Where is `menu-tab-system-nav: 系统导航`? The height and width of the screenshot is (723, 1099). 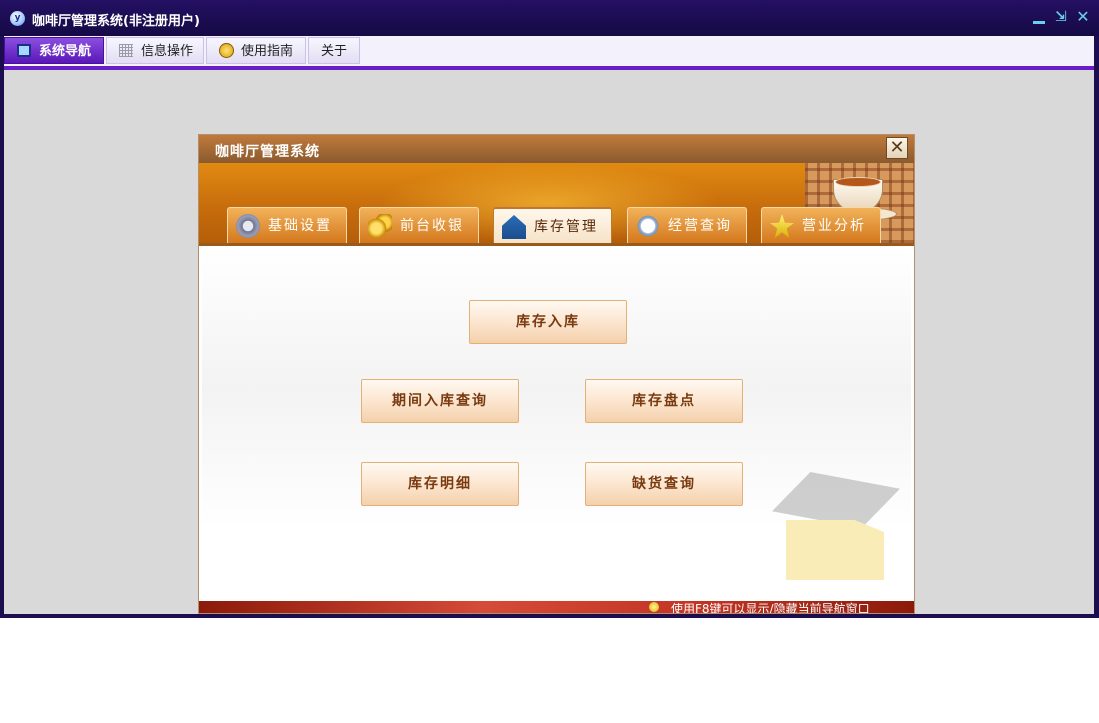 menu-tab-system-nav: 系统导航 is located at coordinates (54, 50).